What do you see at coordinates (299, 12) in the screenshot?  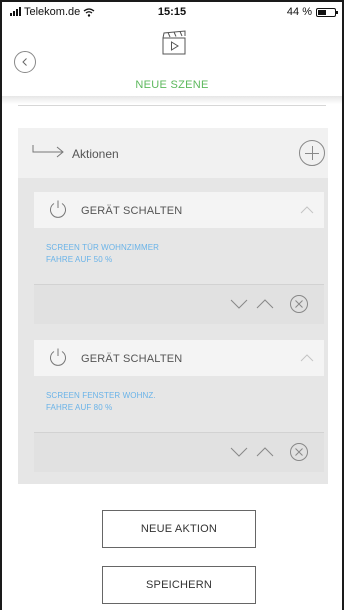 I see `battery-percent: 44 %` at bounding box center [299, 12].